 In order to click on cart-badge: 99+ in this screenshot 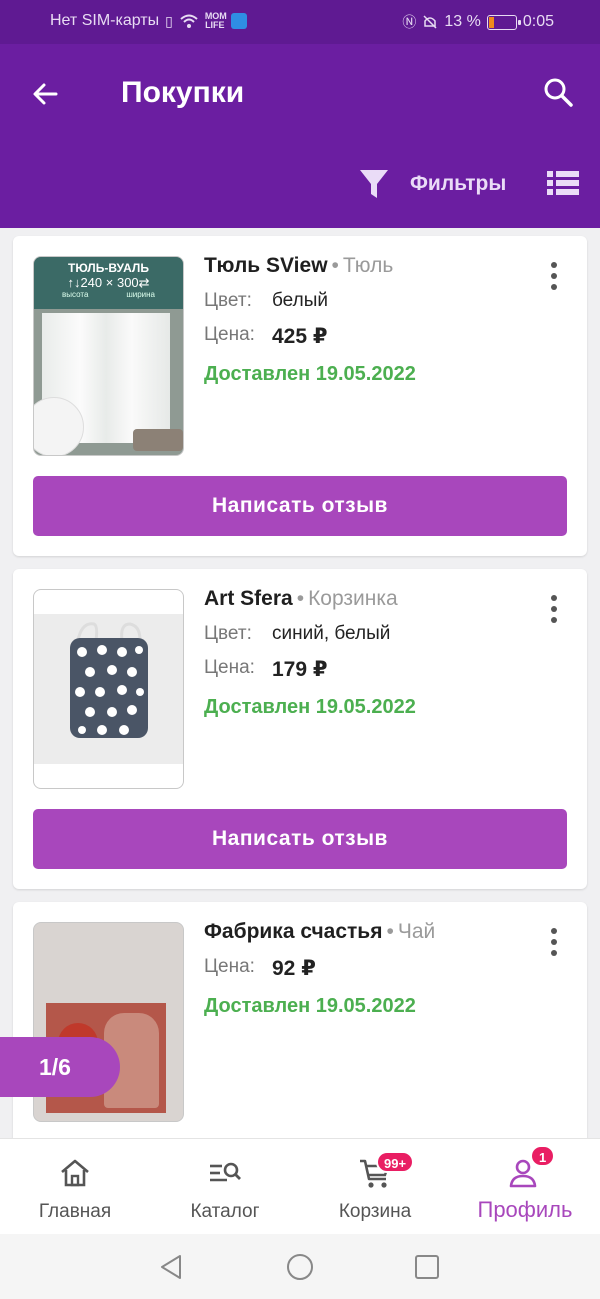, I will do `click(395, 1162)`.